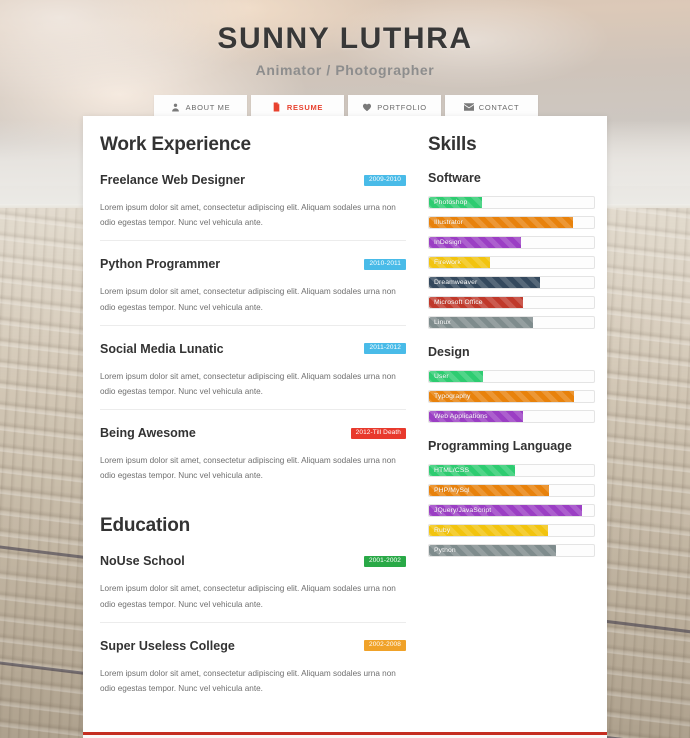 The width and height of the screenshot is (690, 738). I want to click on page-header: SUNNY LUTHRA Animator / Photographer, so click(345, 39).